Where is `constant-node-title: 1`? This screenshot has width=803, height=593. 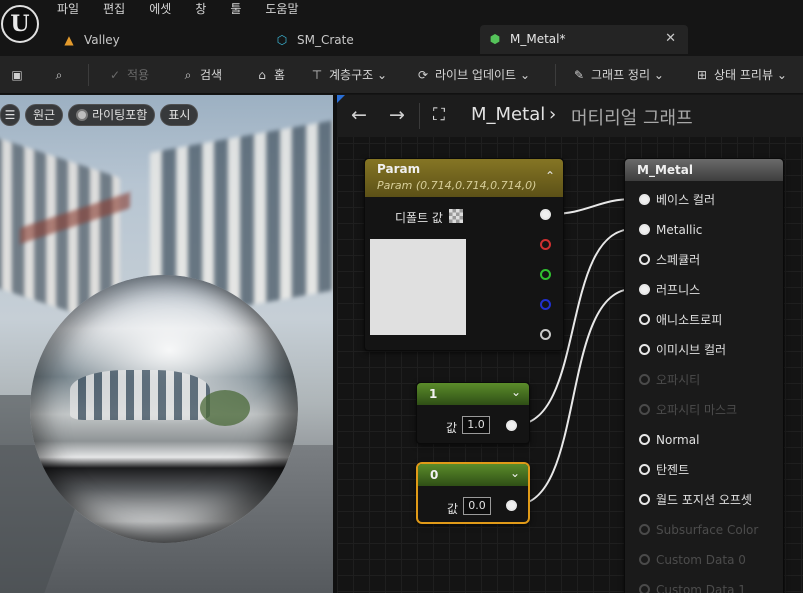 constant-node-title: 1 is located at coordinates (433, 394).